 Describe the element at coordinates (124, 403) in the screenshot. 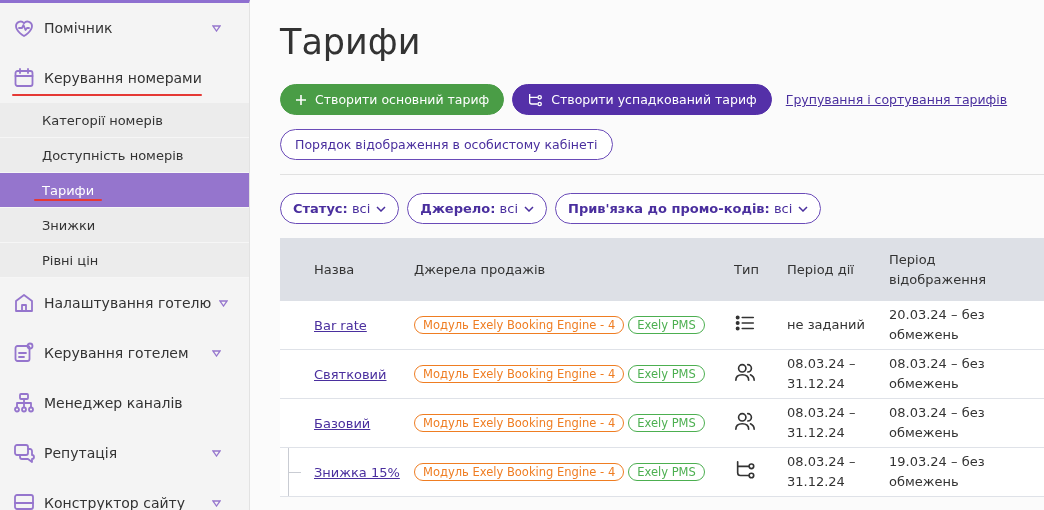

I see `nav-item: Менеджер каналів` at that location.